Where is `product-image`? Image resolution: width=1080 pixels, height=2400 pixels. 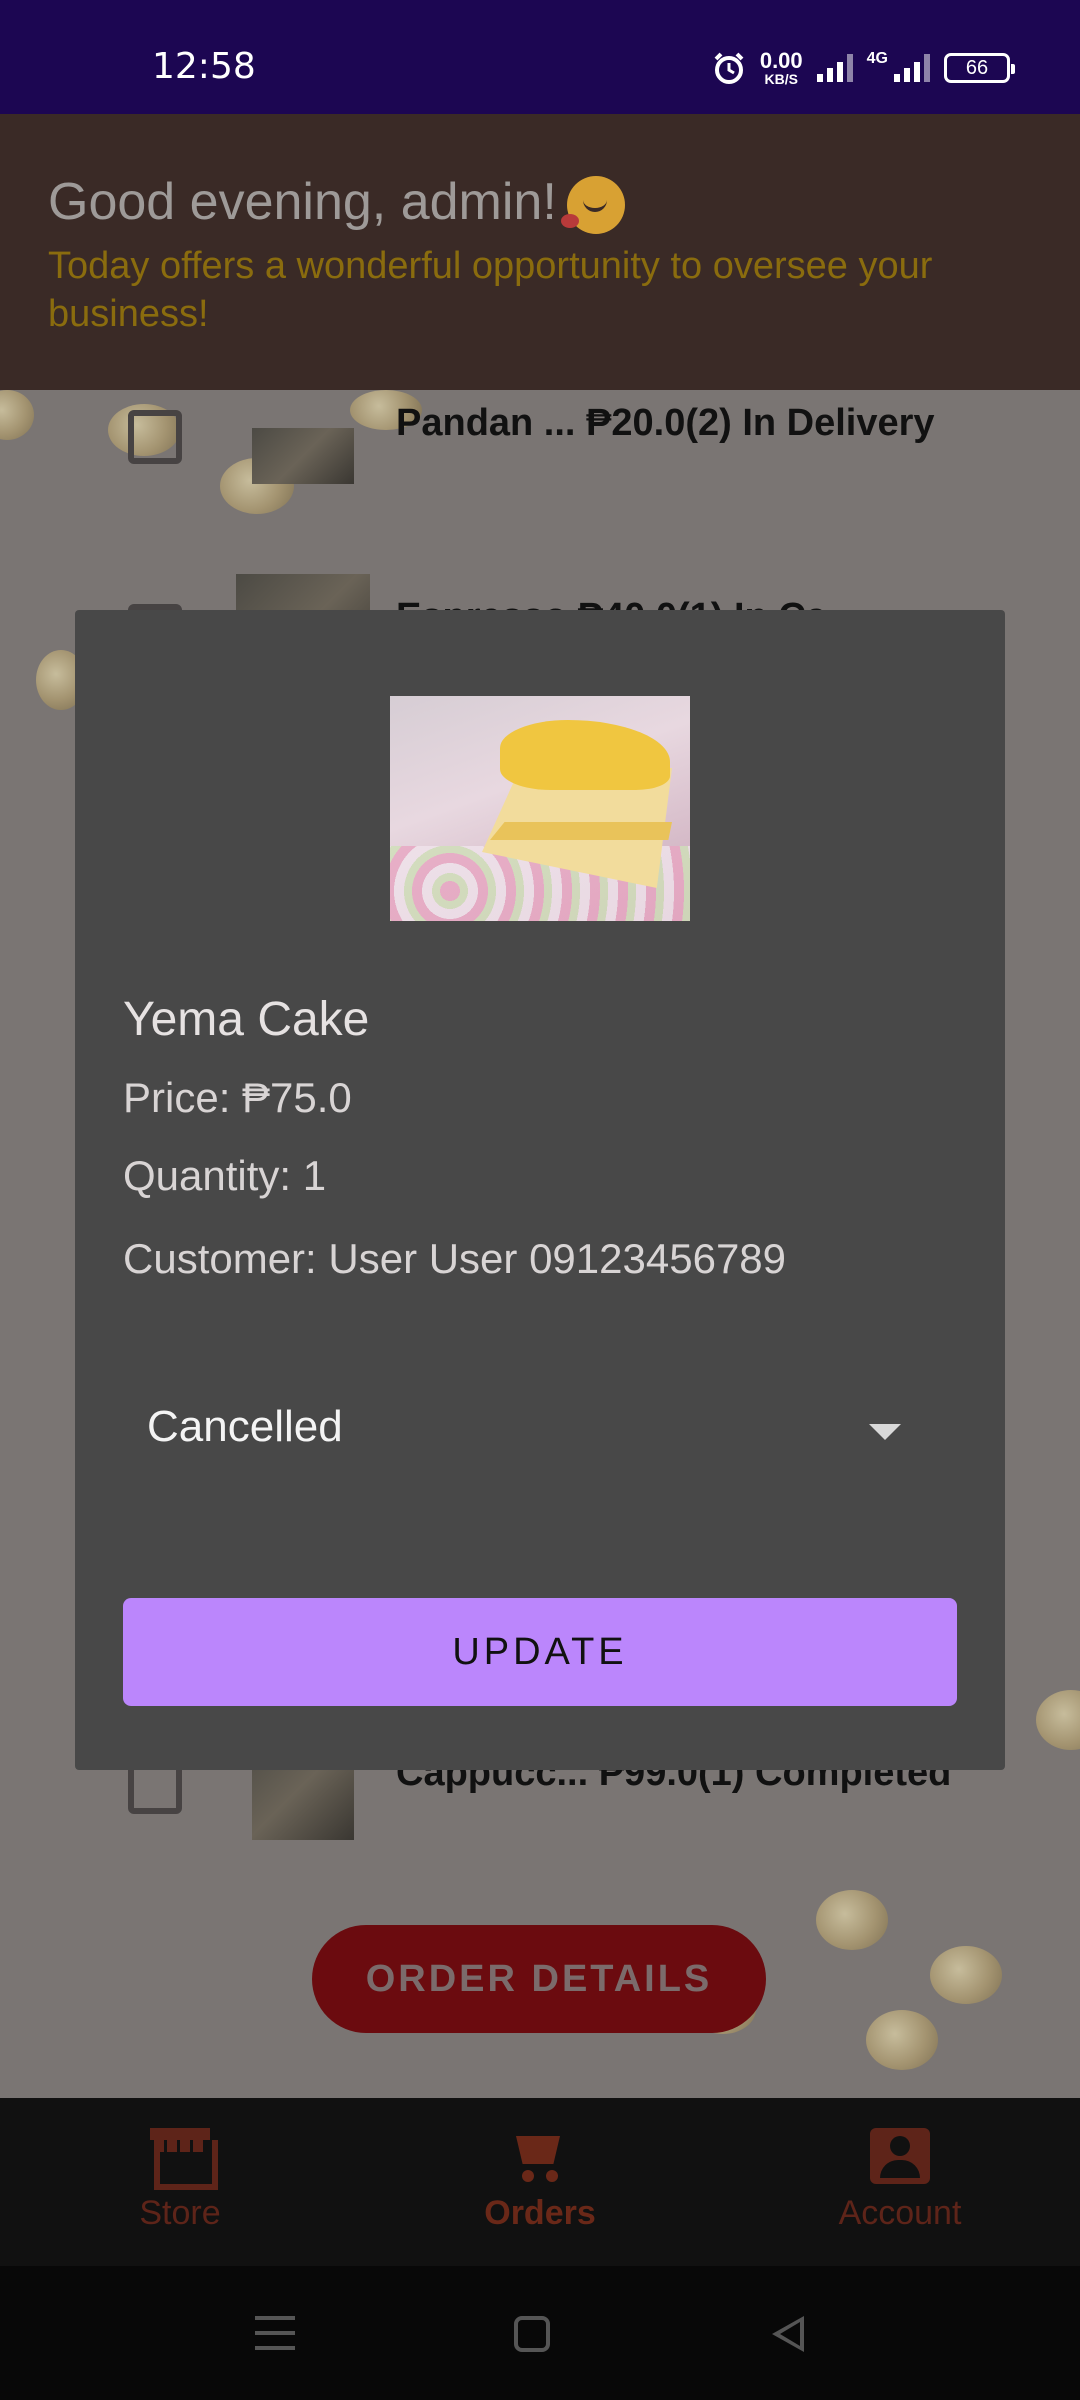
product-image is located at coordinates (540, 808).